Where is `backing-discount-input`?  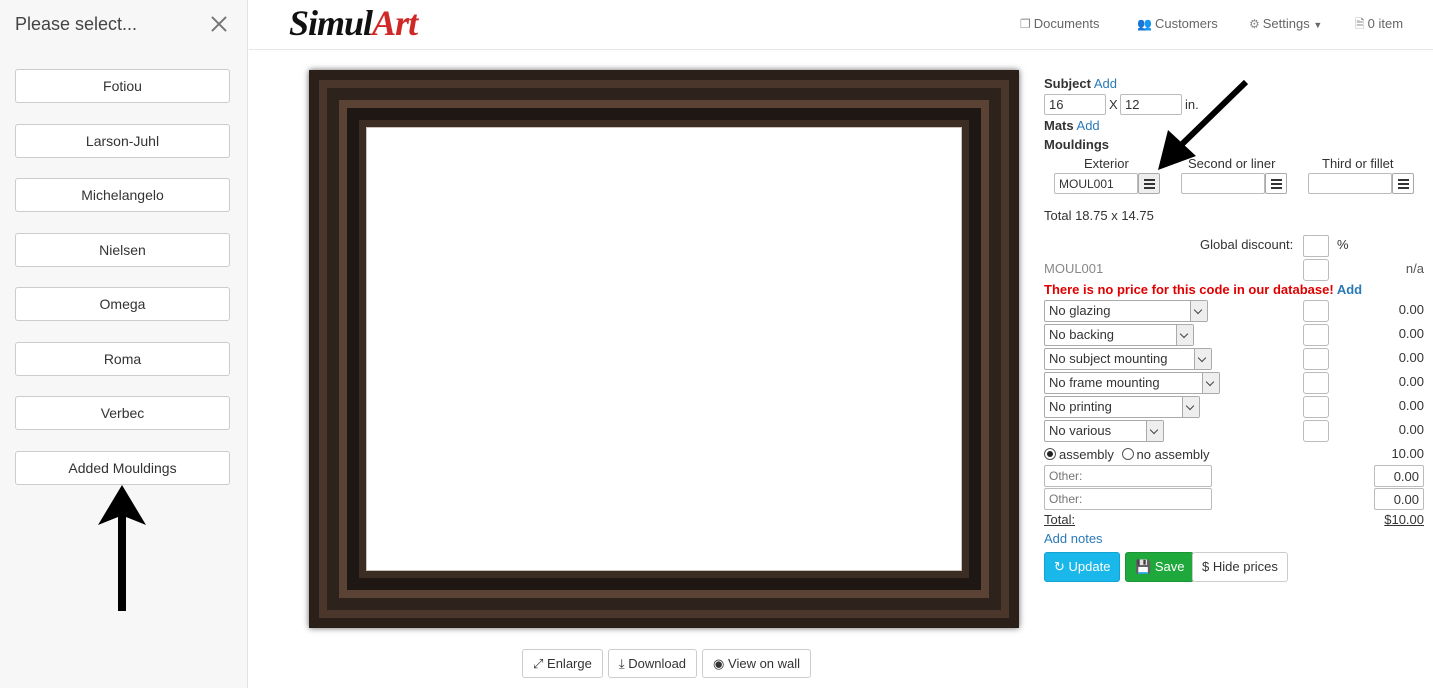
backing-discount-input is located at coordinates (1316, 335).